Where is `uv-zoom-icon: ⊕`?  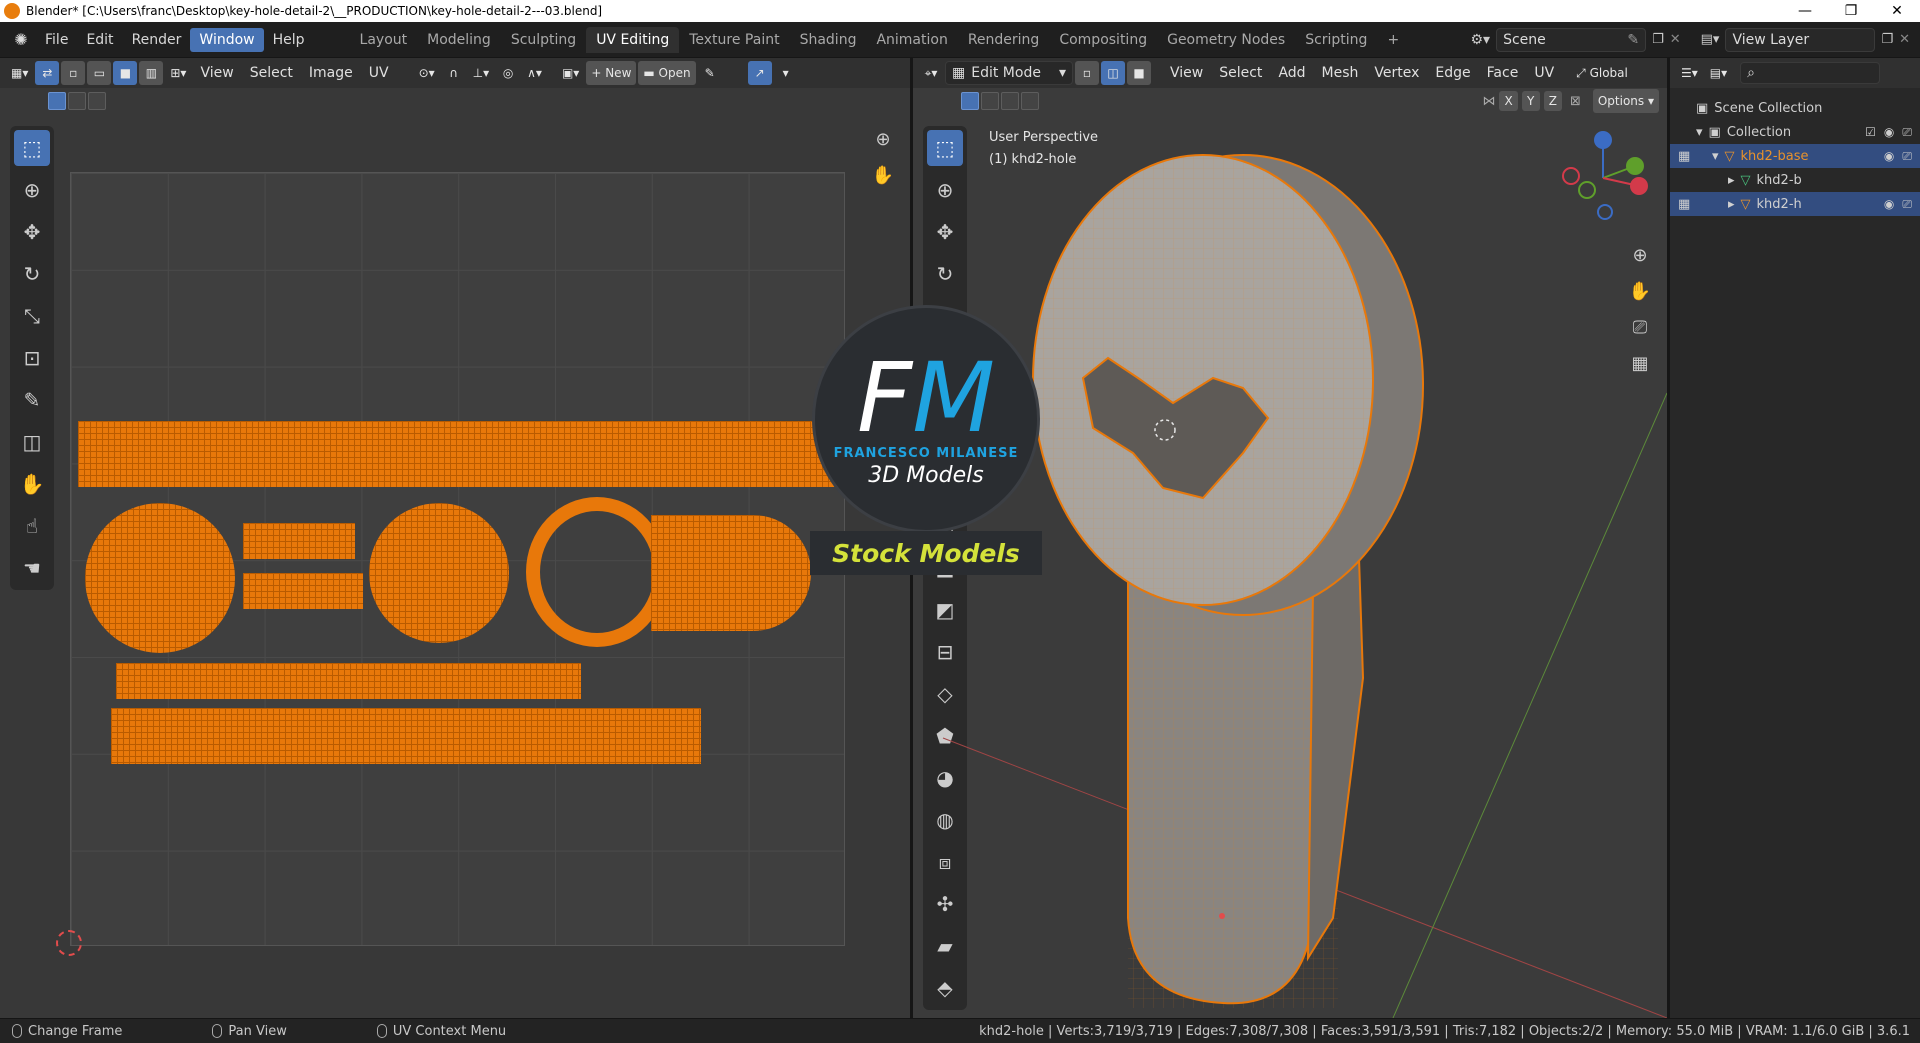
uv-zoom-icon: ⊕ is located at coordinates (883, 139).